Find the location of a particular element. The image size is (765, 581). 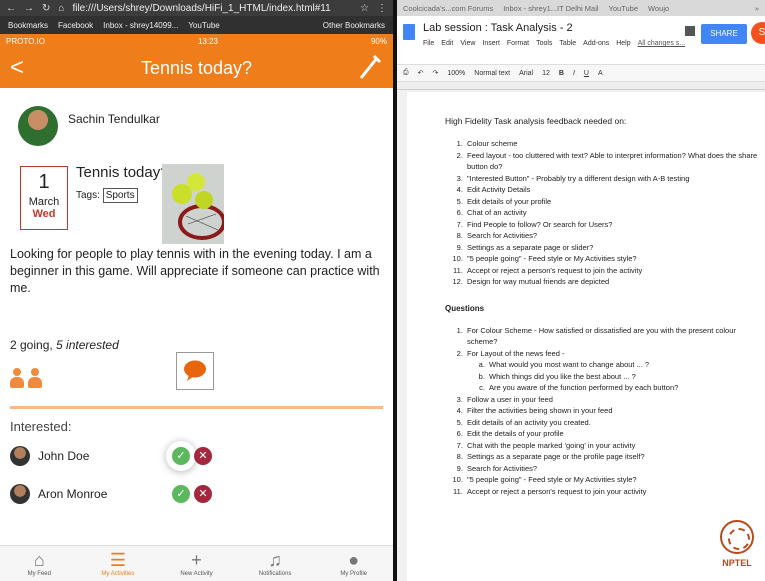

style-select: Normal text is located at coordinates (492, 73).